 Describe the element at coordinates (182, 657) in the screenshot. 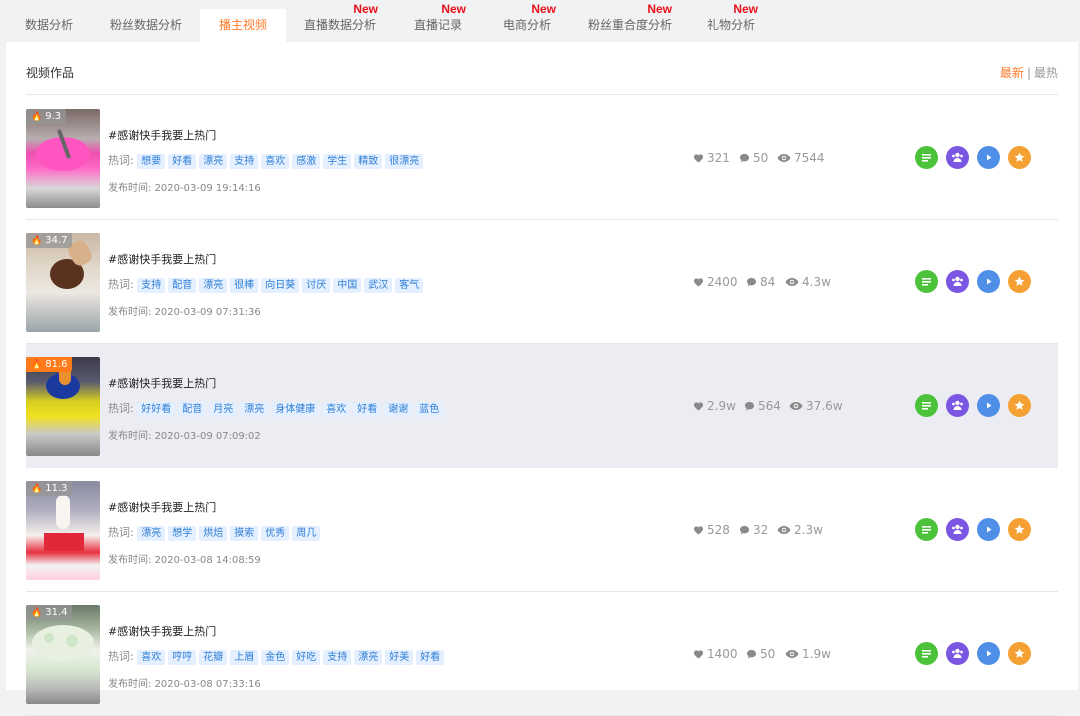

I see `hot-word-tag: 哼哼` at that location.